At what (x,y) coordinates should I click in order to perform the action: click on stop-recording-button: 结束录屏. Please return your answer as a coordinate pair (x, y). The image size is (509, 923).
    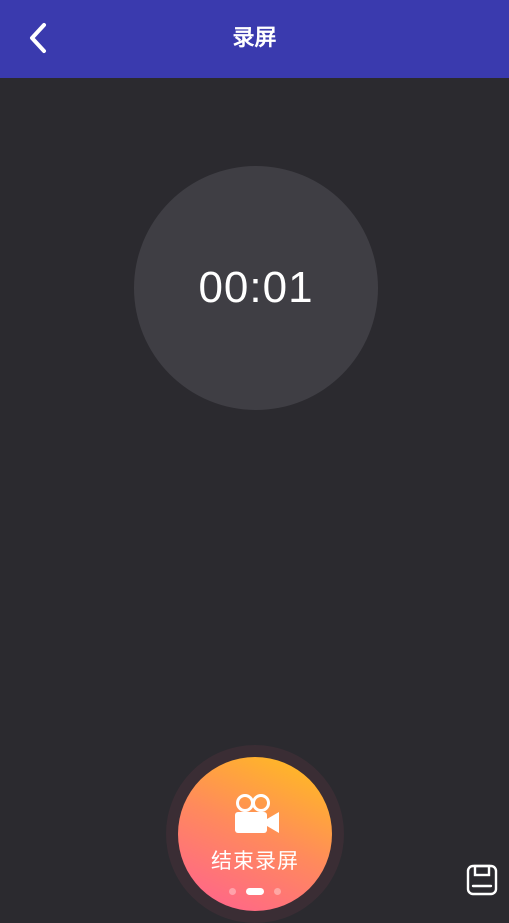
    Looking at the image, I should click on (255, 834).